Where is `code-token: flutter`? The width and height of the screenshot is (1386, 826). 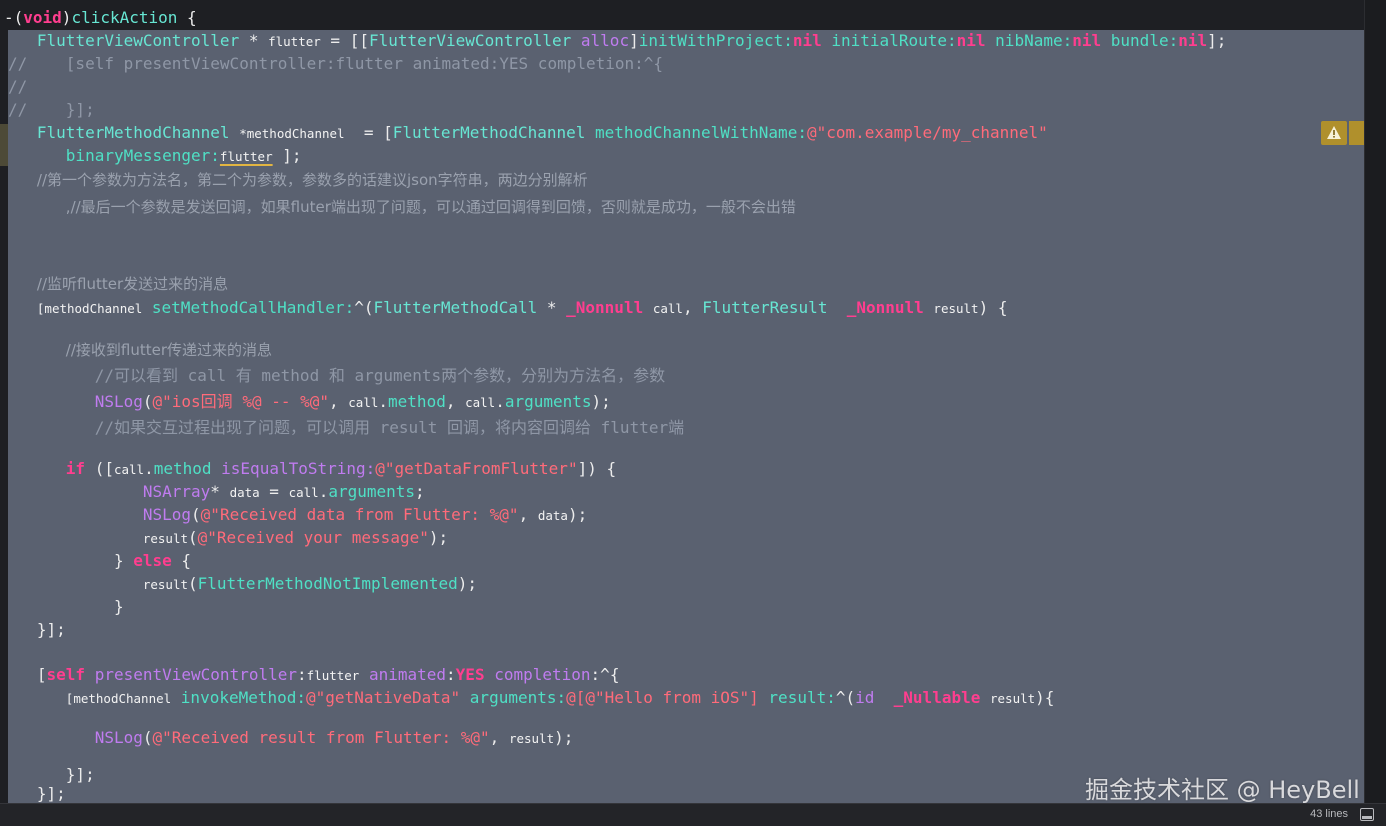
code-token: flutter is located at coordinates (294, 41).